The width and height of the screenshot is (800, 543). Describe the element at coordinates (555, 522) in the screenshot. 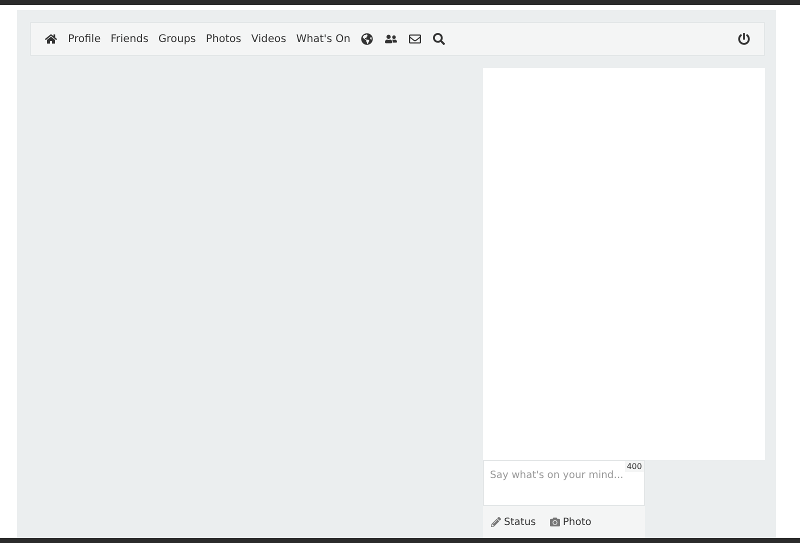

I see `camera-icon` at that location.